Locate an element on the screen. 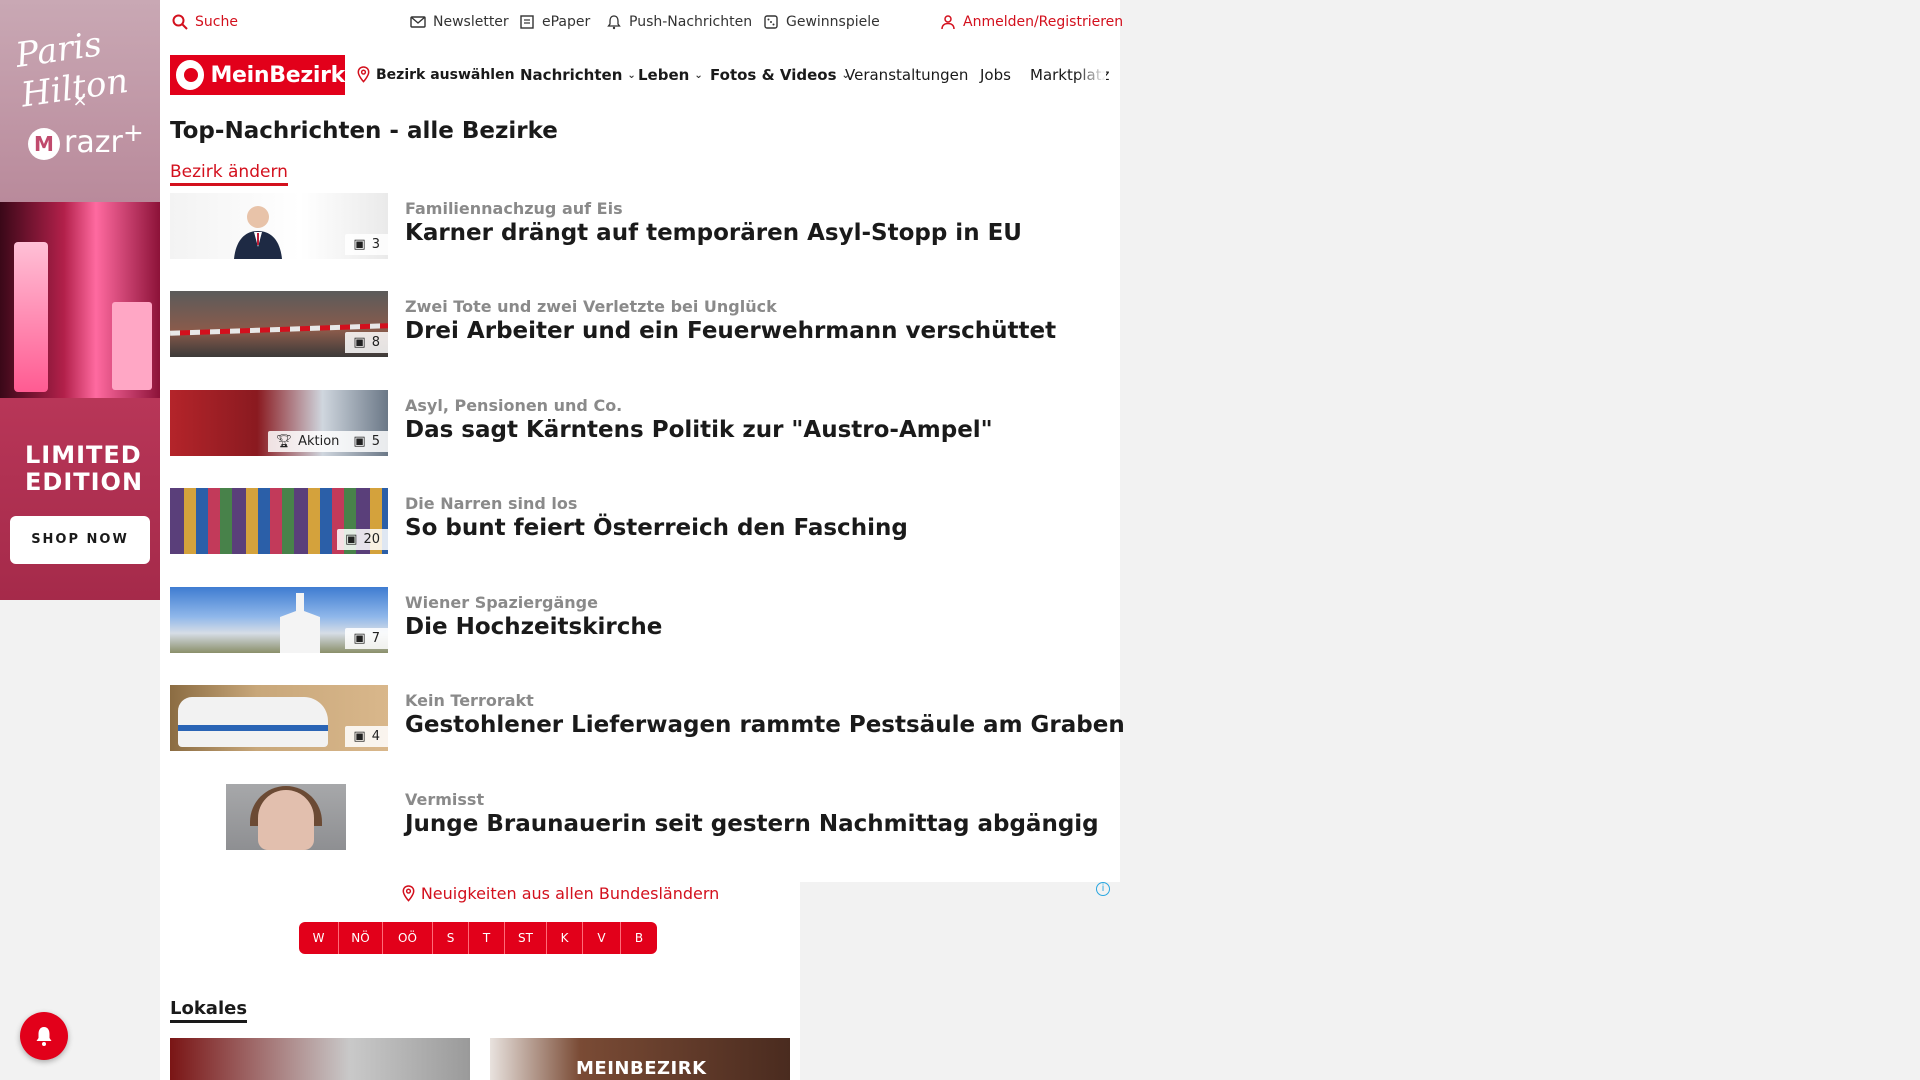 This screenshot has height=1080, width=1920. image-count: ▣ 3 is located at coordinates (366, 244).